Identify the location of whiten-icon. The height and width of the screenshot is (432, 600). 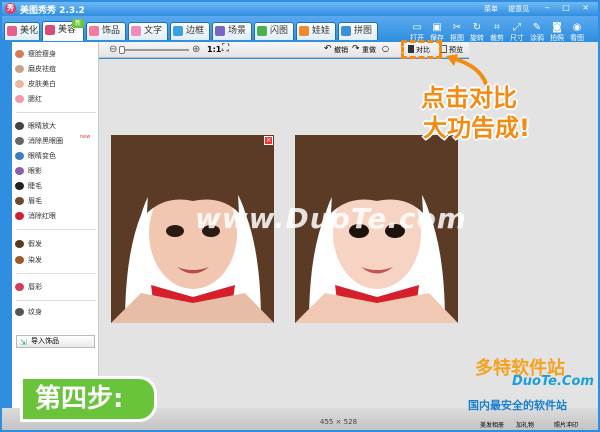
(19, 84).